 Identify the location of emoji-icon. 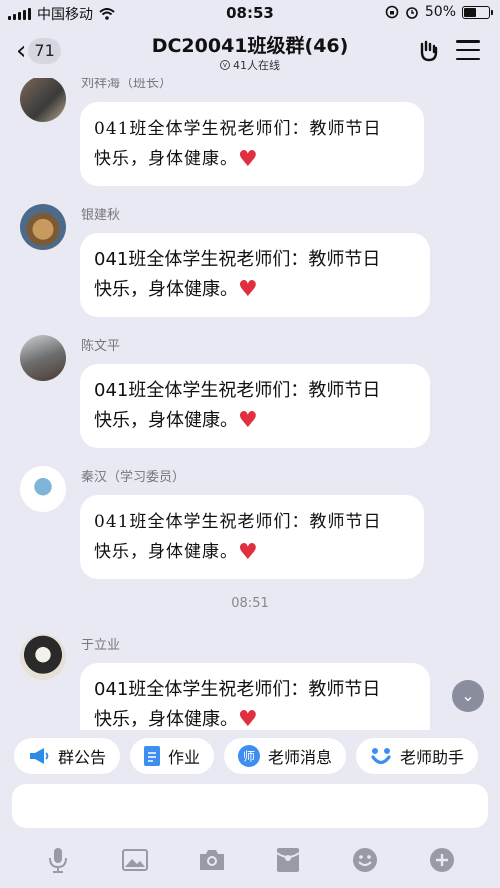
(365, 860).